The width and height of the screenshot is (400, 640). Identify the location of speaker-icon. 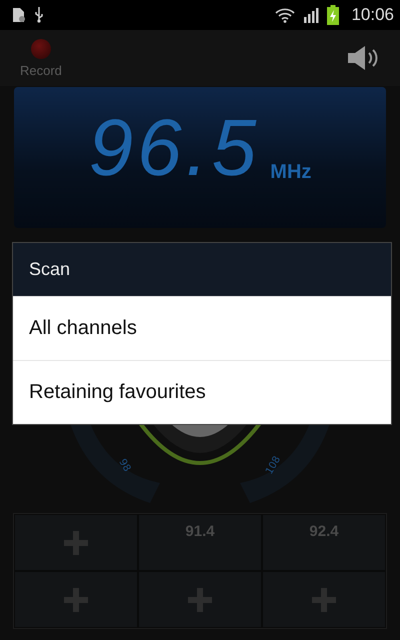
(363, 58).